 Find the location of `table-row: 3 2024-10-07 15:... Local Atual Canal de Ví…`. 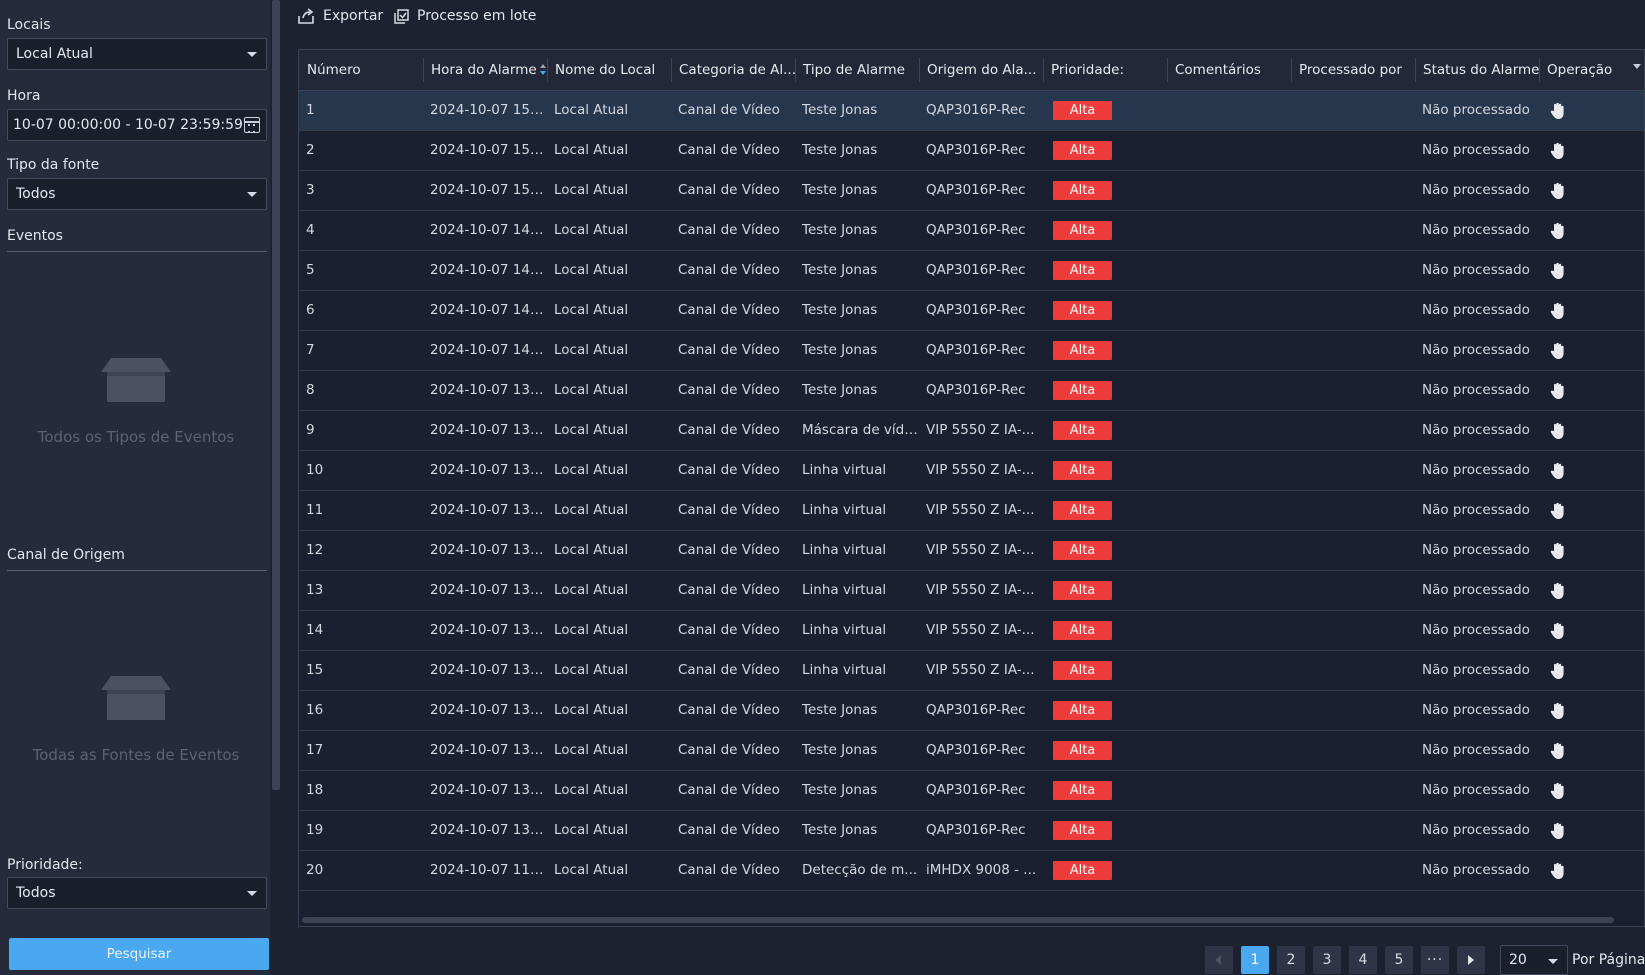

table-row: 3 2024-10-07 15:... Local Atual Canal de Ví… is located at coordinates (971, 191).